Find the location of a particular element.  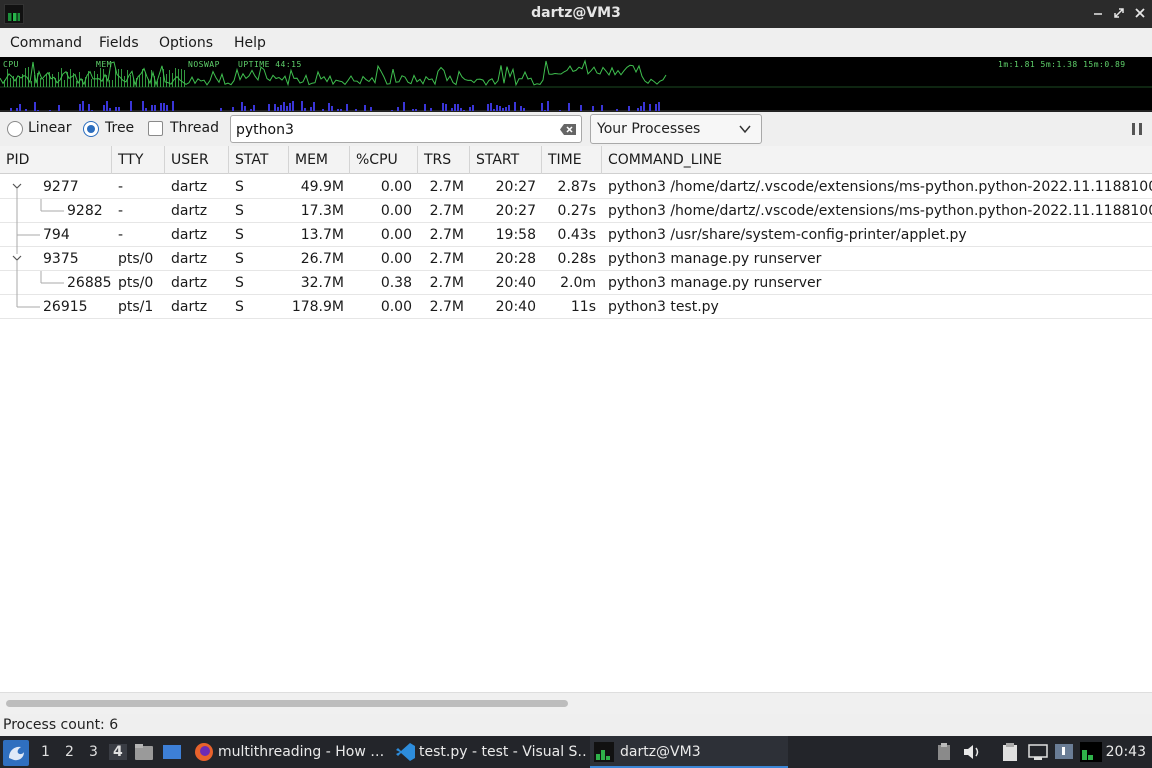

workspace-2: 2 is located at coordinates (69, 752).